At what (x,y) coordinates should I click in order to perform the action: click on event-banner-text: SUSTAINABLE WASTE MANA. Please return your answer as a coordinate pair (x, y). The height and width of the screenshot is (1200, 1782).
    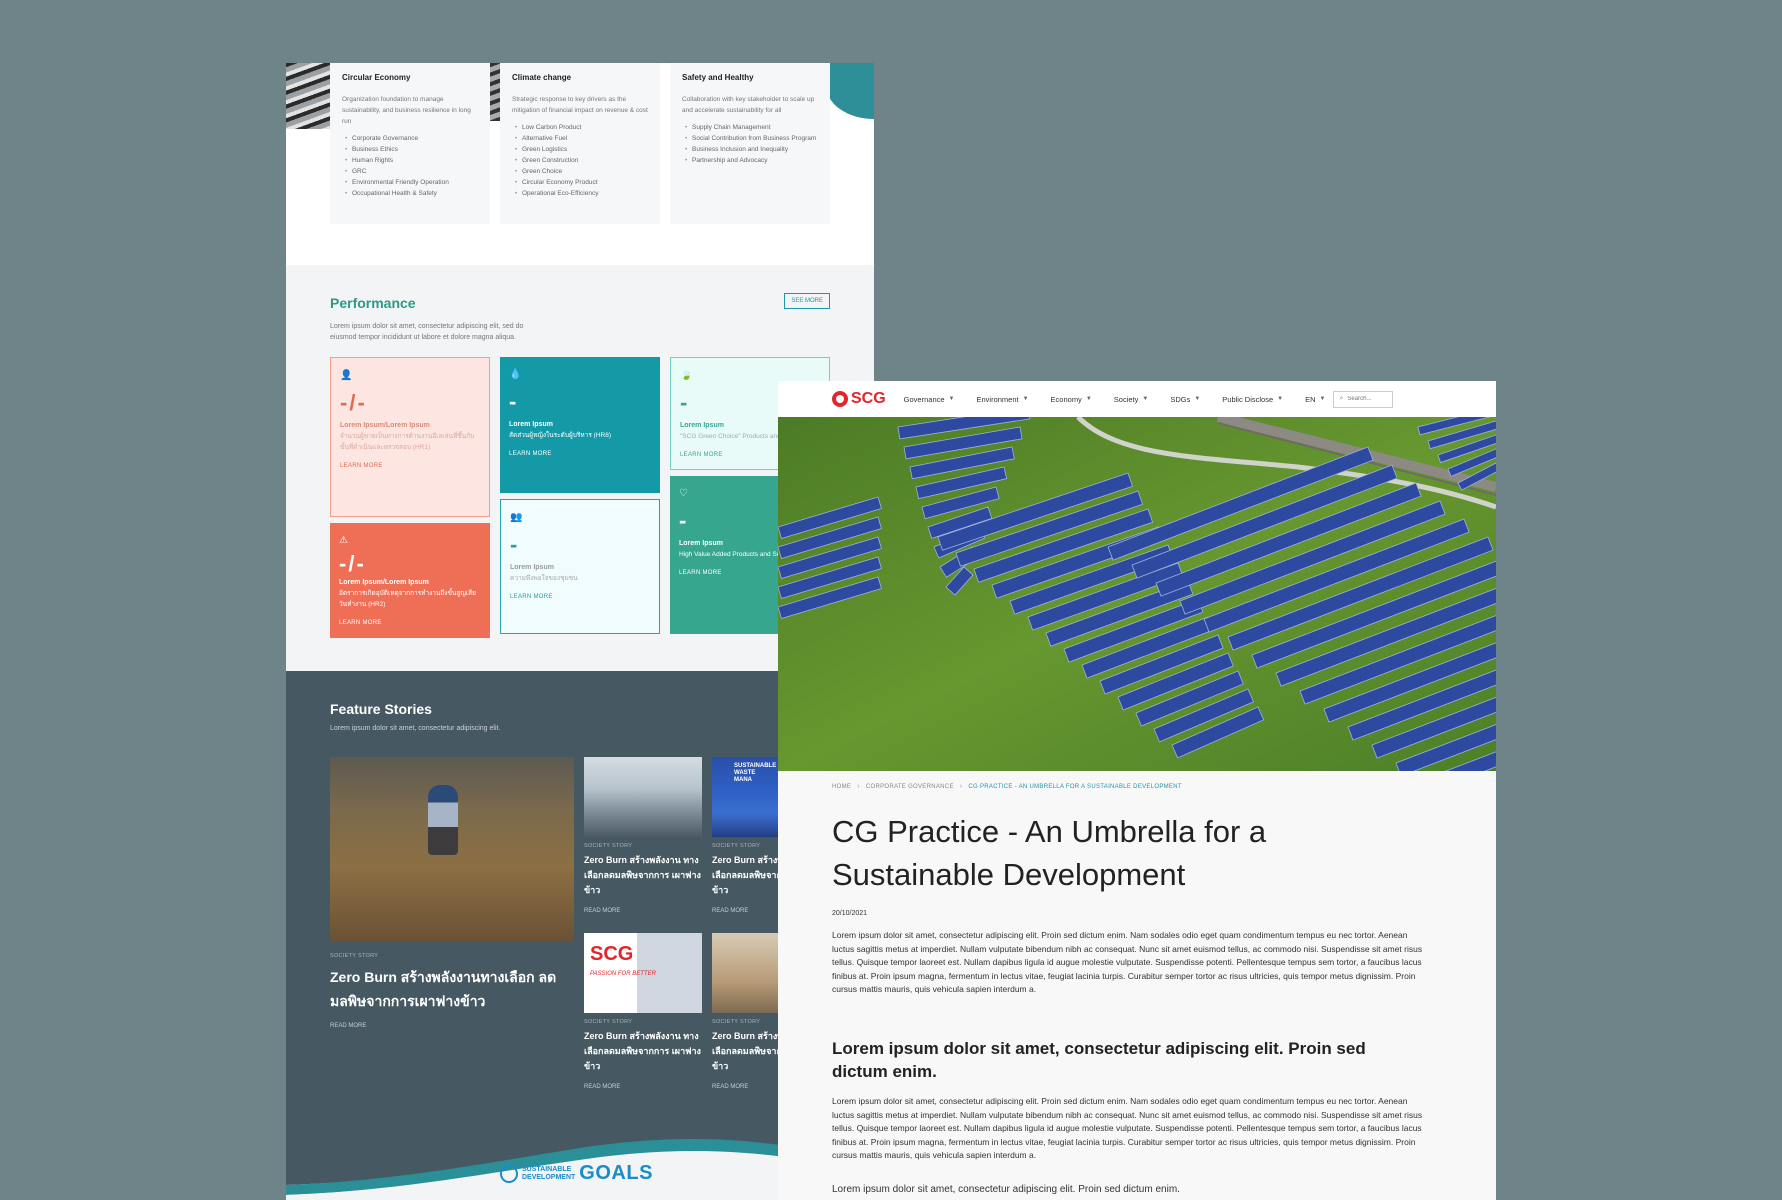
    Looking at the image, I should click on (755, 773).